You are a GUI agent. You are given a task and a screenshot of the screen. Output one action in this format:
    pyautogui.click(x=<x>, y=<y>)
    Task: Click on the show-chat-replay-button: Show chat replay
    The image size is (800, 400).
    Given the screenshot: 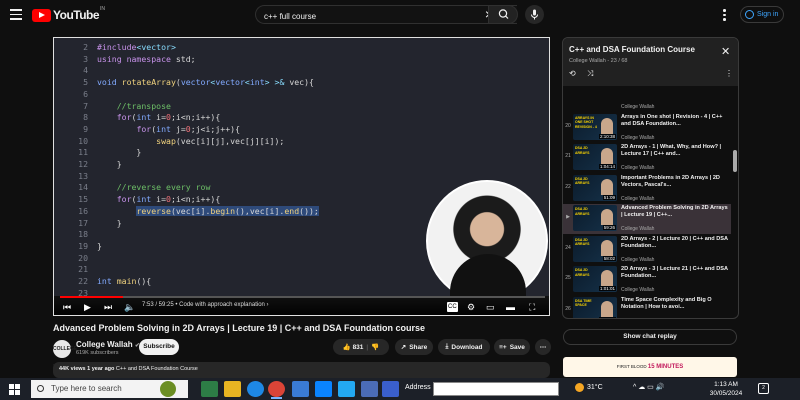 What is the action you would take?
    pyautogui.click(x=650, y=337)
    